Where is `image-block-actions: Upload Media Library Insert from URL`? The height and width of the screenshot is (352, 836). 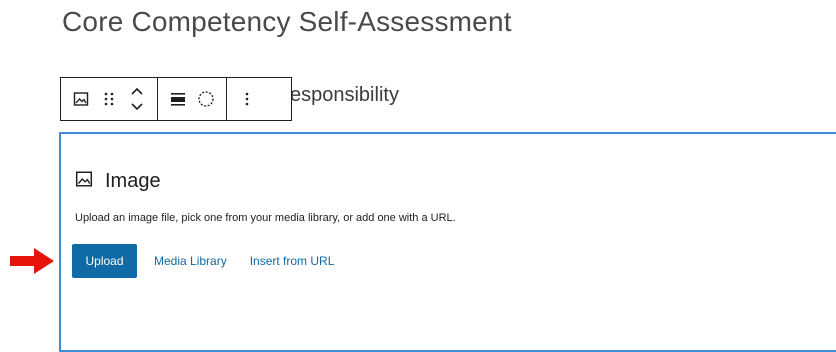 image-block-actions: Upload Media Library Insert from URL is located at coordinates (214, 261).